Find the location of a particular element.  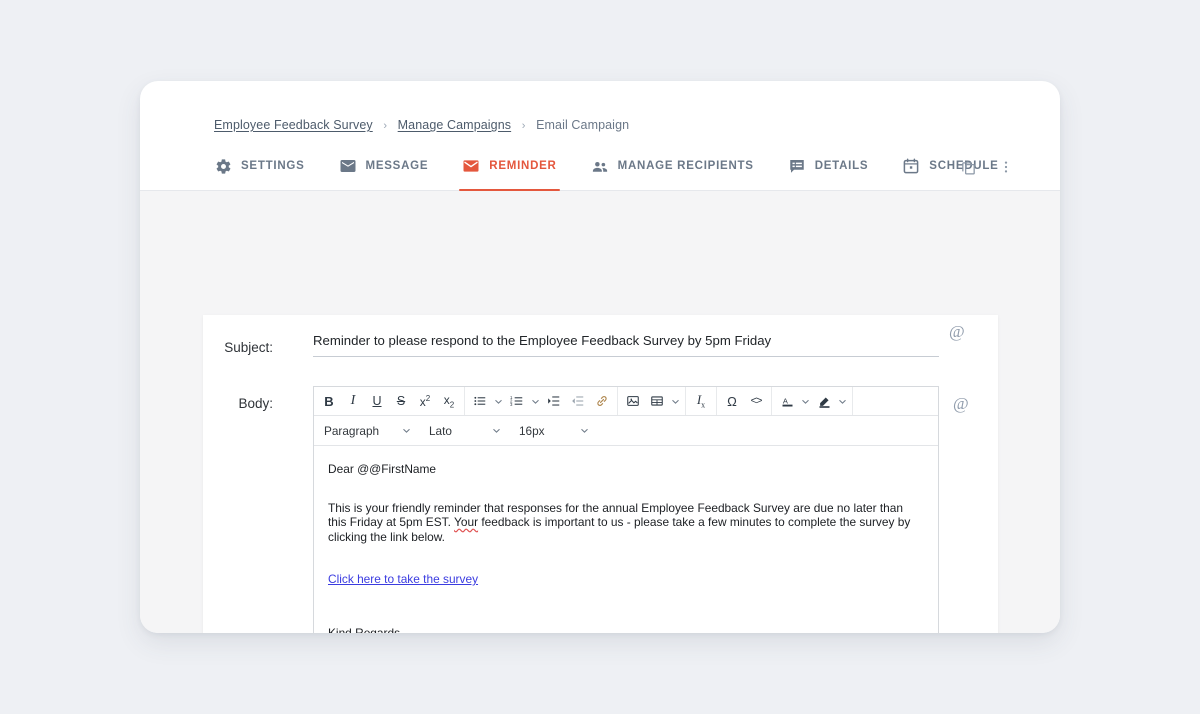

subject-merge-tag-icon: @ is located at coordinates (957, 332).